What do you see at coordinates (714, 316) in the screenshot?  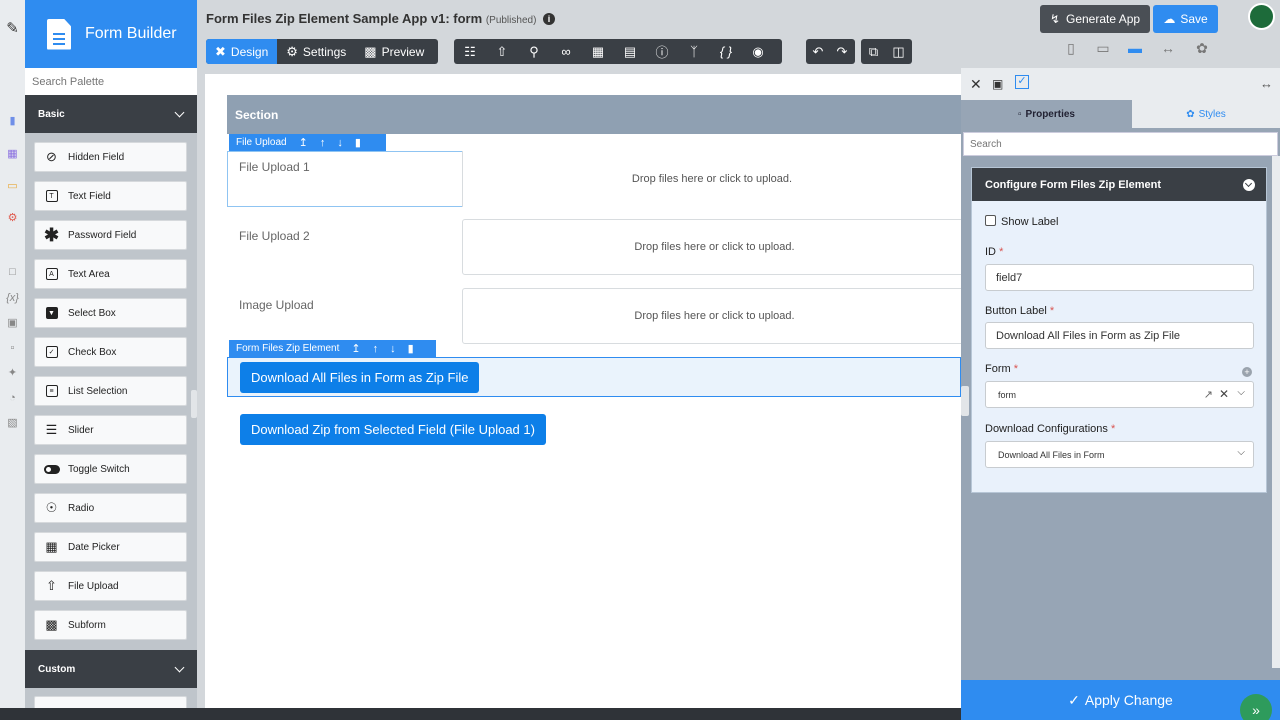 I see `dropzone-image-upload: Drop files here or click to upload.` at bounding box center [714, 316].